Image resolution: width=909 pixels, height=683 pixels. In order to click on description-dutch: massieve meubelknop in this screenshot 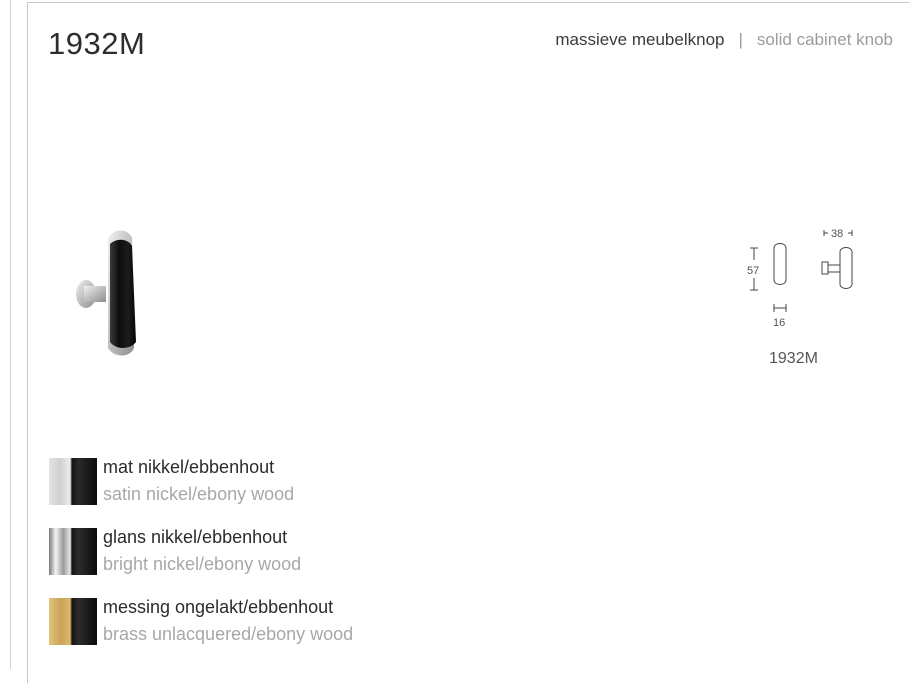, I will do `click(640, 39)`.